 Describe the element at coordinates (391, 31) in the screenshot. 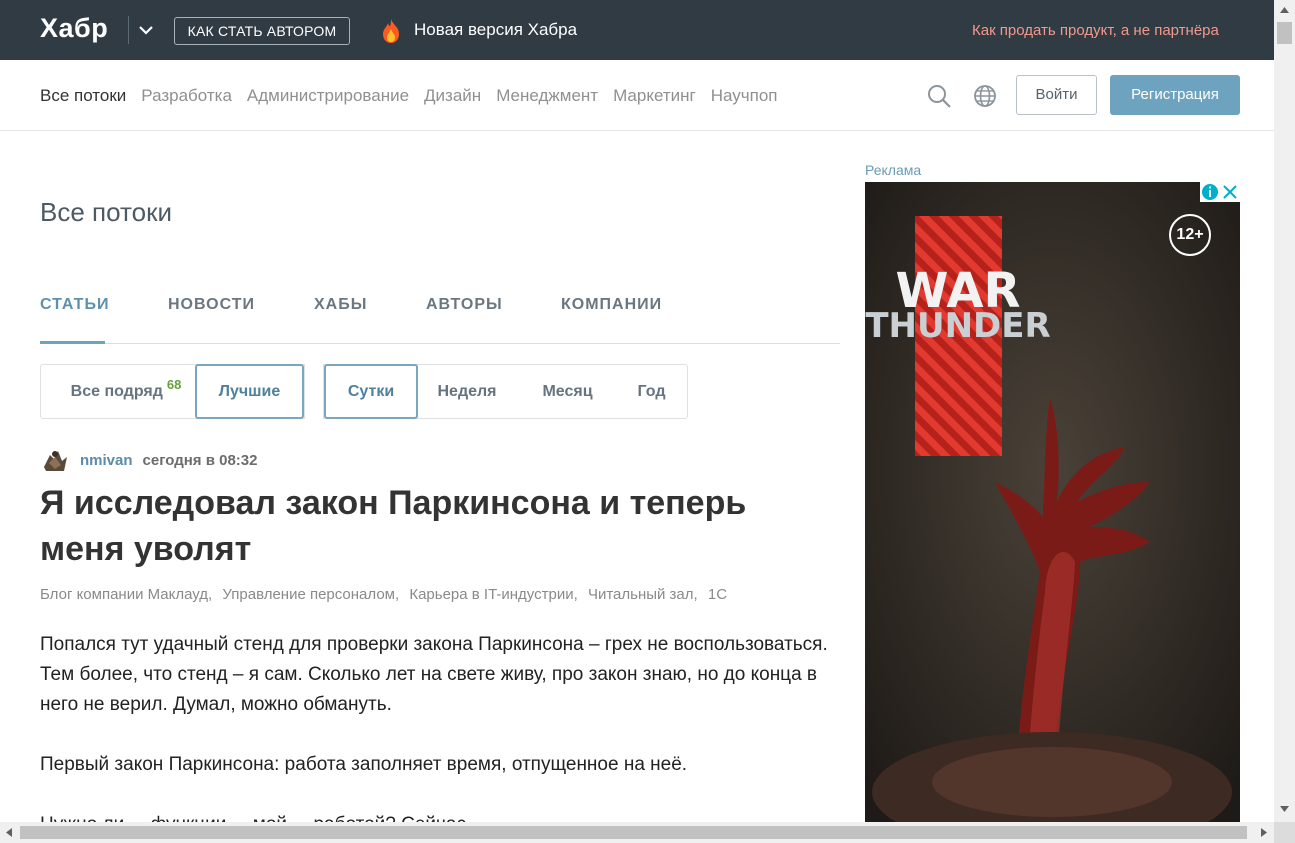

I see `fire-icon` at that location.